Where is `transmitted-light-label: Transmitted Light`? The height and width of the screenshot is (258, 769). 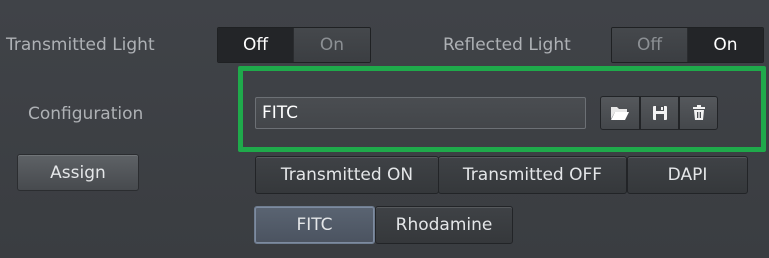
transmitted-light-label: Transmitted Light is located at coordinates (80, 45).